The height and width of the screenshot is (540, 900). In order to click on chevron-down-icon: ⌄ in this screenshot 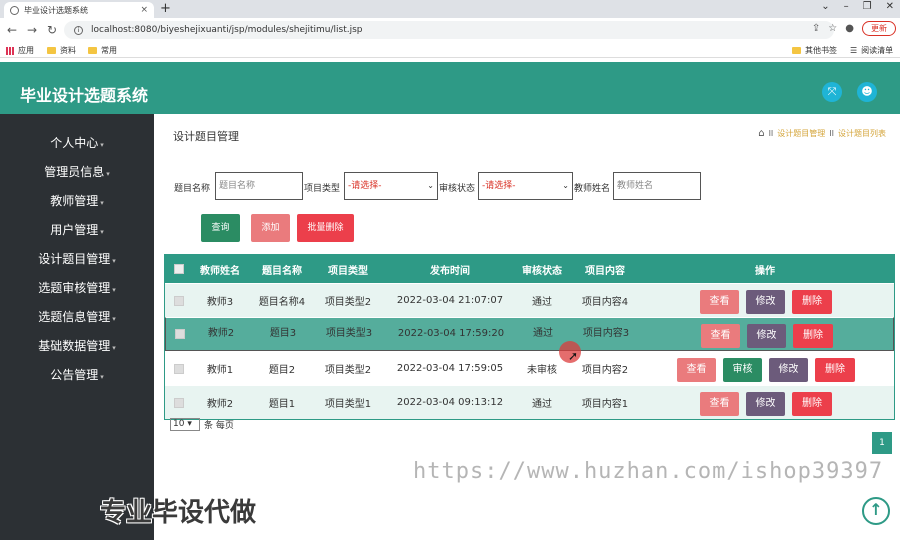, I will do `click(825, 6)`.